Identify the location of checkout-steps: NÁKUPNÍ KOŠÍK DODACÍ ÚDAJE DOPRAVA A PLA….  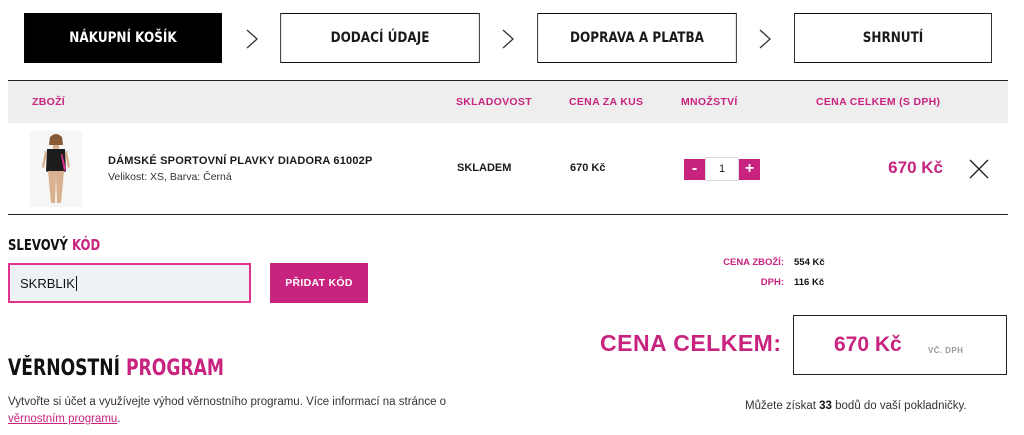
(508, 38).